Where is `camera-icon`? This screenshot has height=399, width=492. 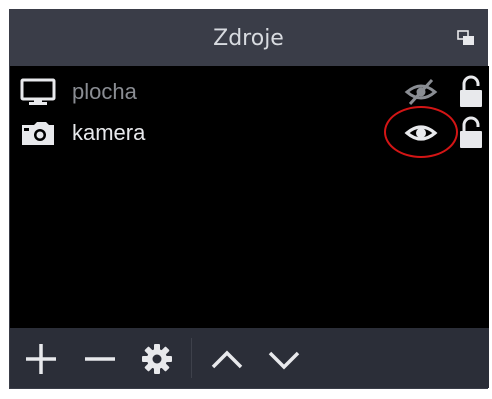 camera-icon is located at coordinates (38, 133).